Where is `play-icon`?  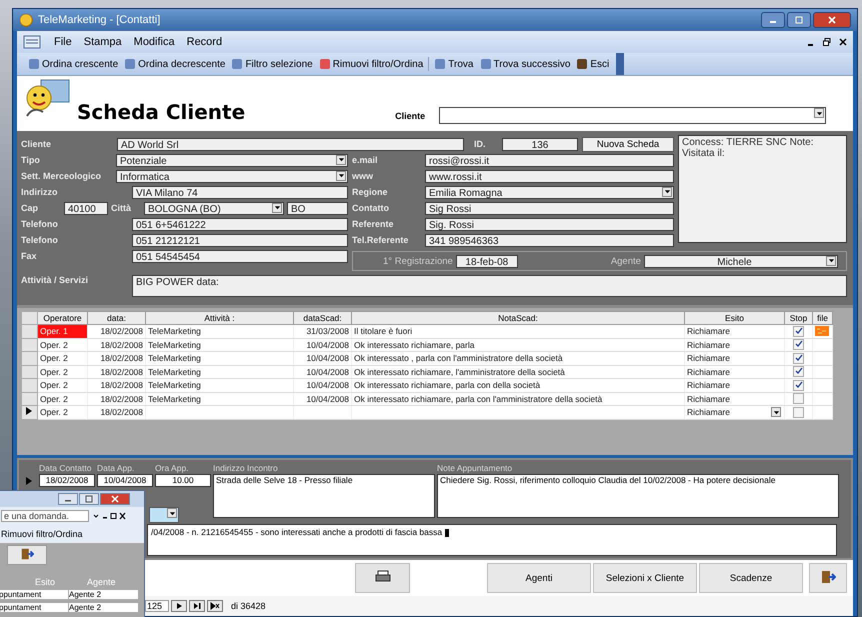 play-icon is located at coordinates (179, 606).